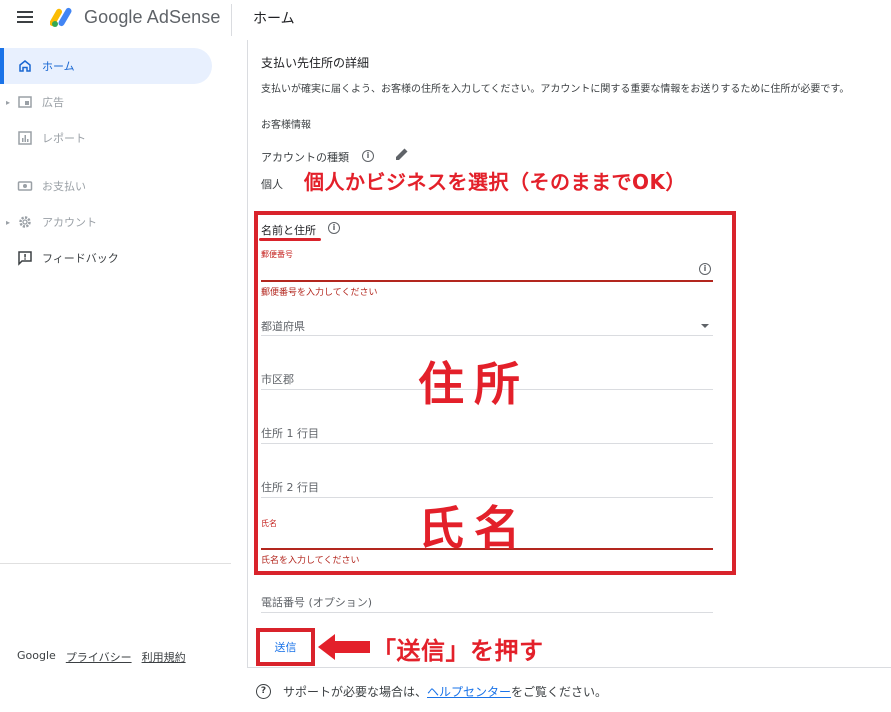 The height and width of the screenshot is (712, 891). What do you see at coordinates (58, 66) in the screenshot?
I see `sidebar-item-label: ホーム` at bounding box center [58, 66].